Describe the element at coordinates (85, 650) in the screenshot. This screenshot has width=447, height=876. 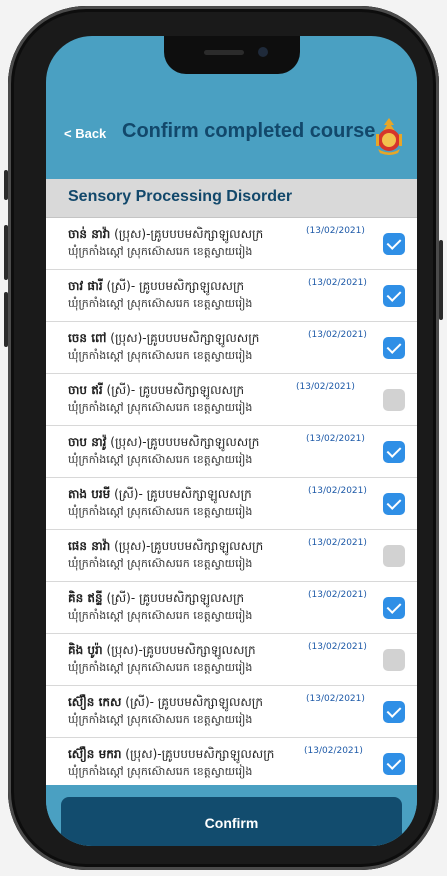
I see `participant-name: គិង បូរ៉ា` at that location.